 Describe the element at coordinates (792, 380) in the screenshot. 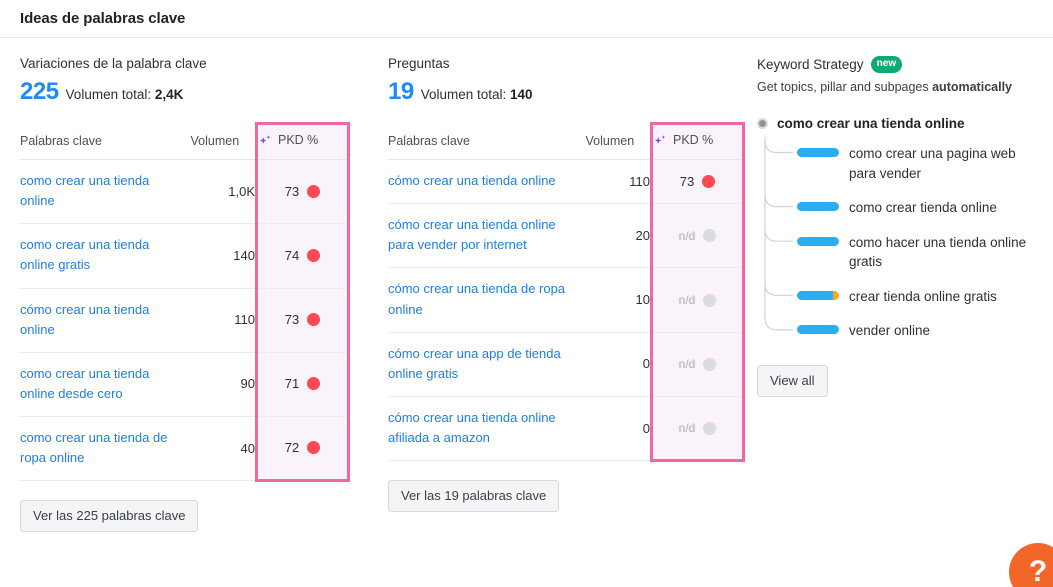

I see `view-all-strategy-button: View all` at that location.